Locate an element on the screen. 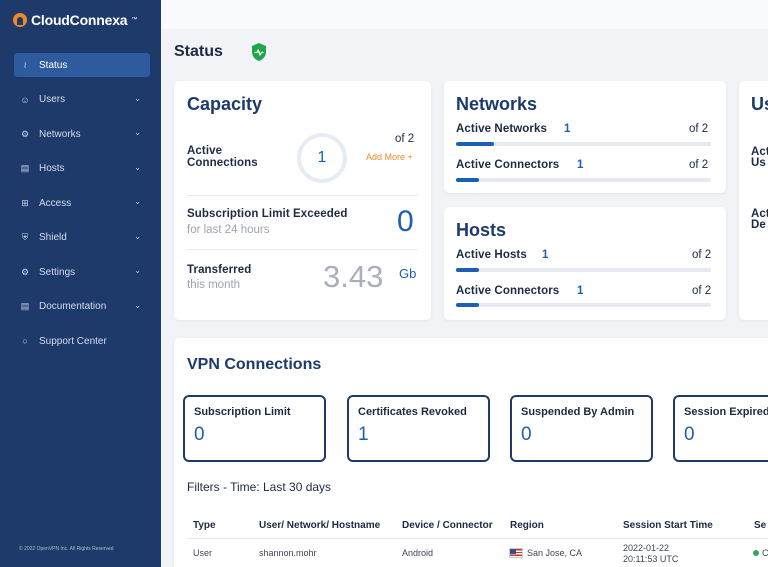 This screenshot has height=567, width=768. column-header-session-start: Session Start Time is located at coordinates (668, 525).